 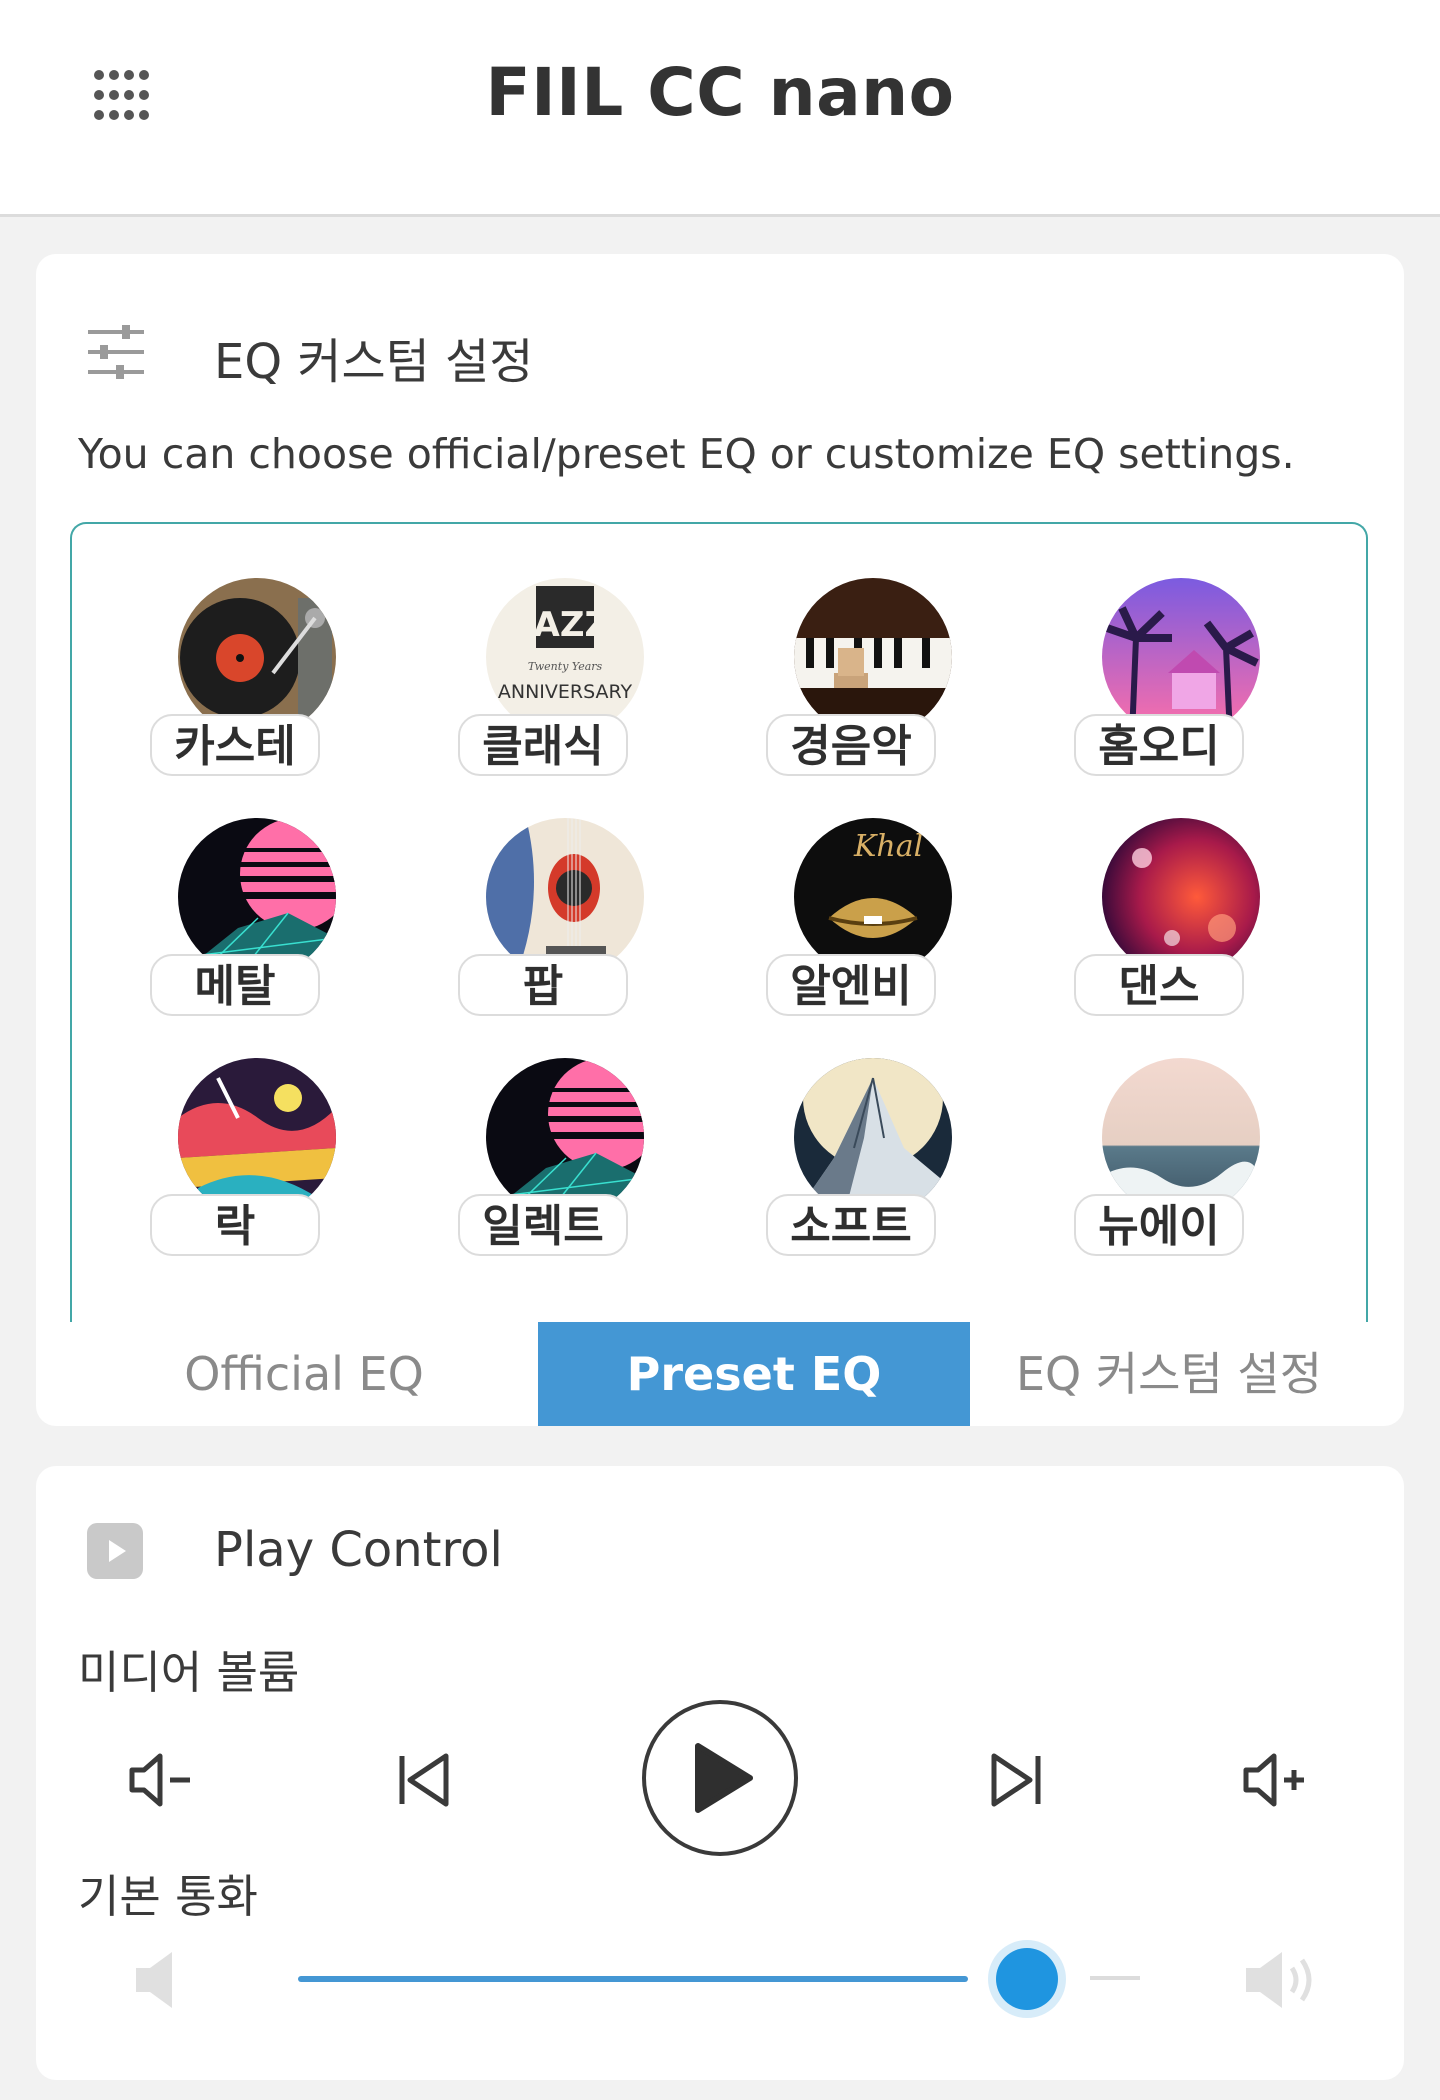 I want to click on volume-up-icon, so click(x=1277, y=1782).